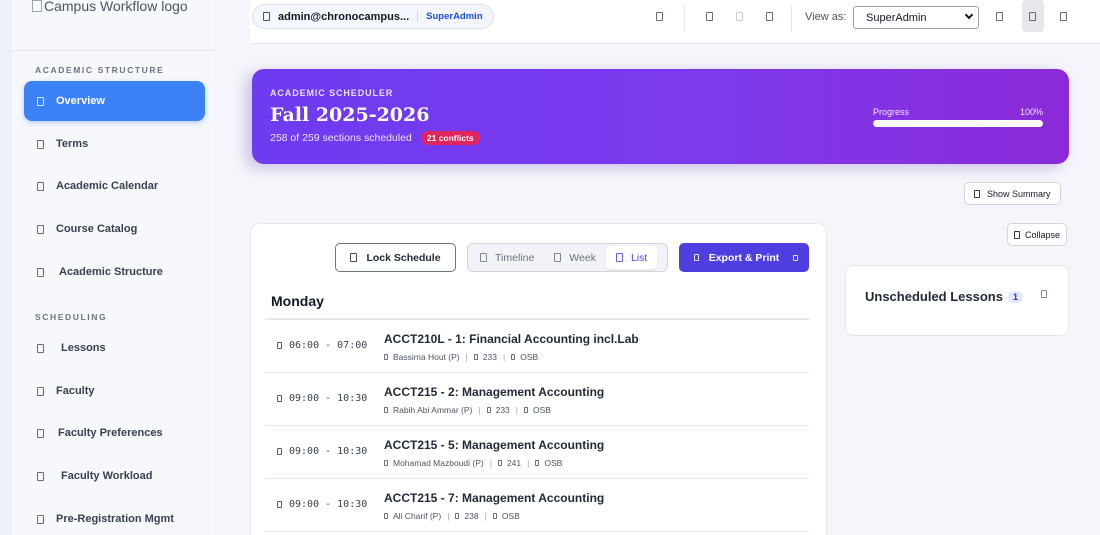 This screenshot has height=535, width=1100. I want to click on moon-icon, so click(739, 16).